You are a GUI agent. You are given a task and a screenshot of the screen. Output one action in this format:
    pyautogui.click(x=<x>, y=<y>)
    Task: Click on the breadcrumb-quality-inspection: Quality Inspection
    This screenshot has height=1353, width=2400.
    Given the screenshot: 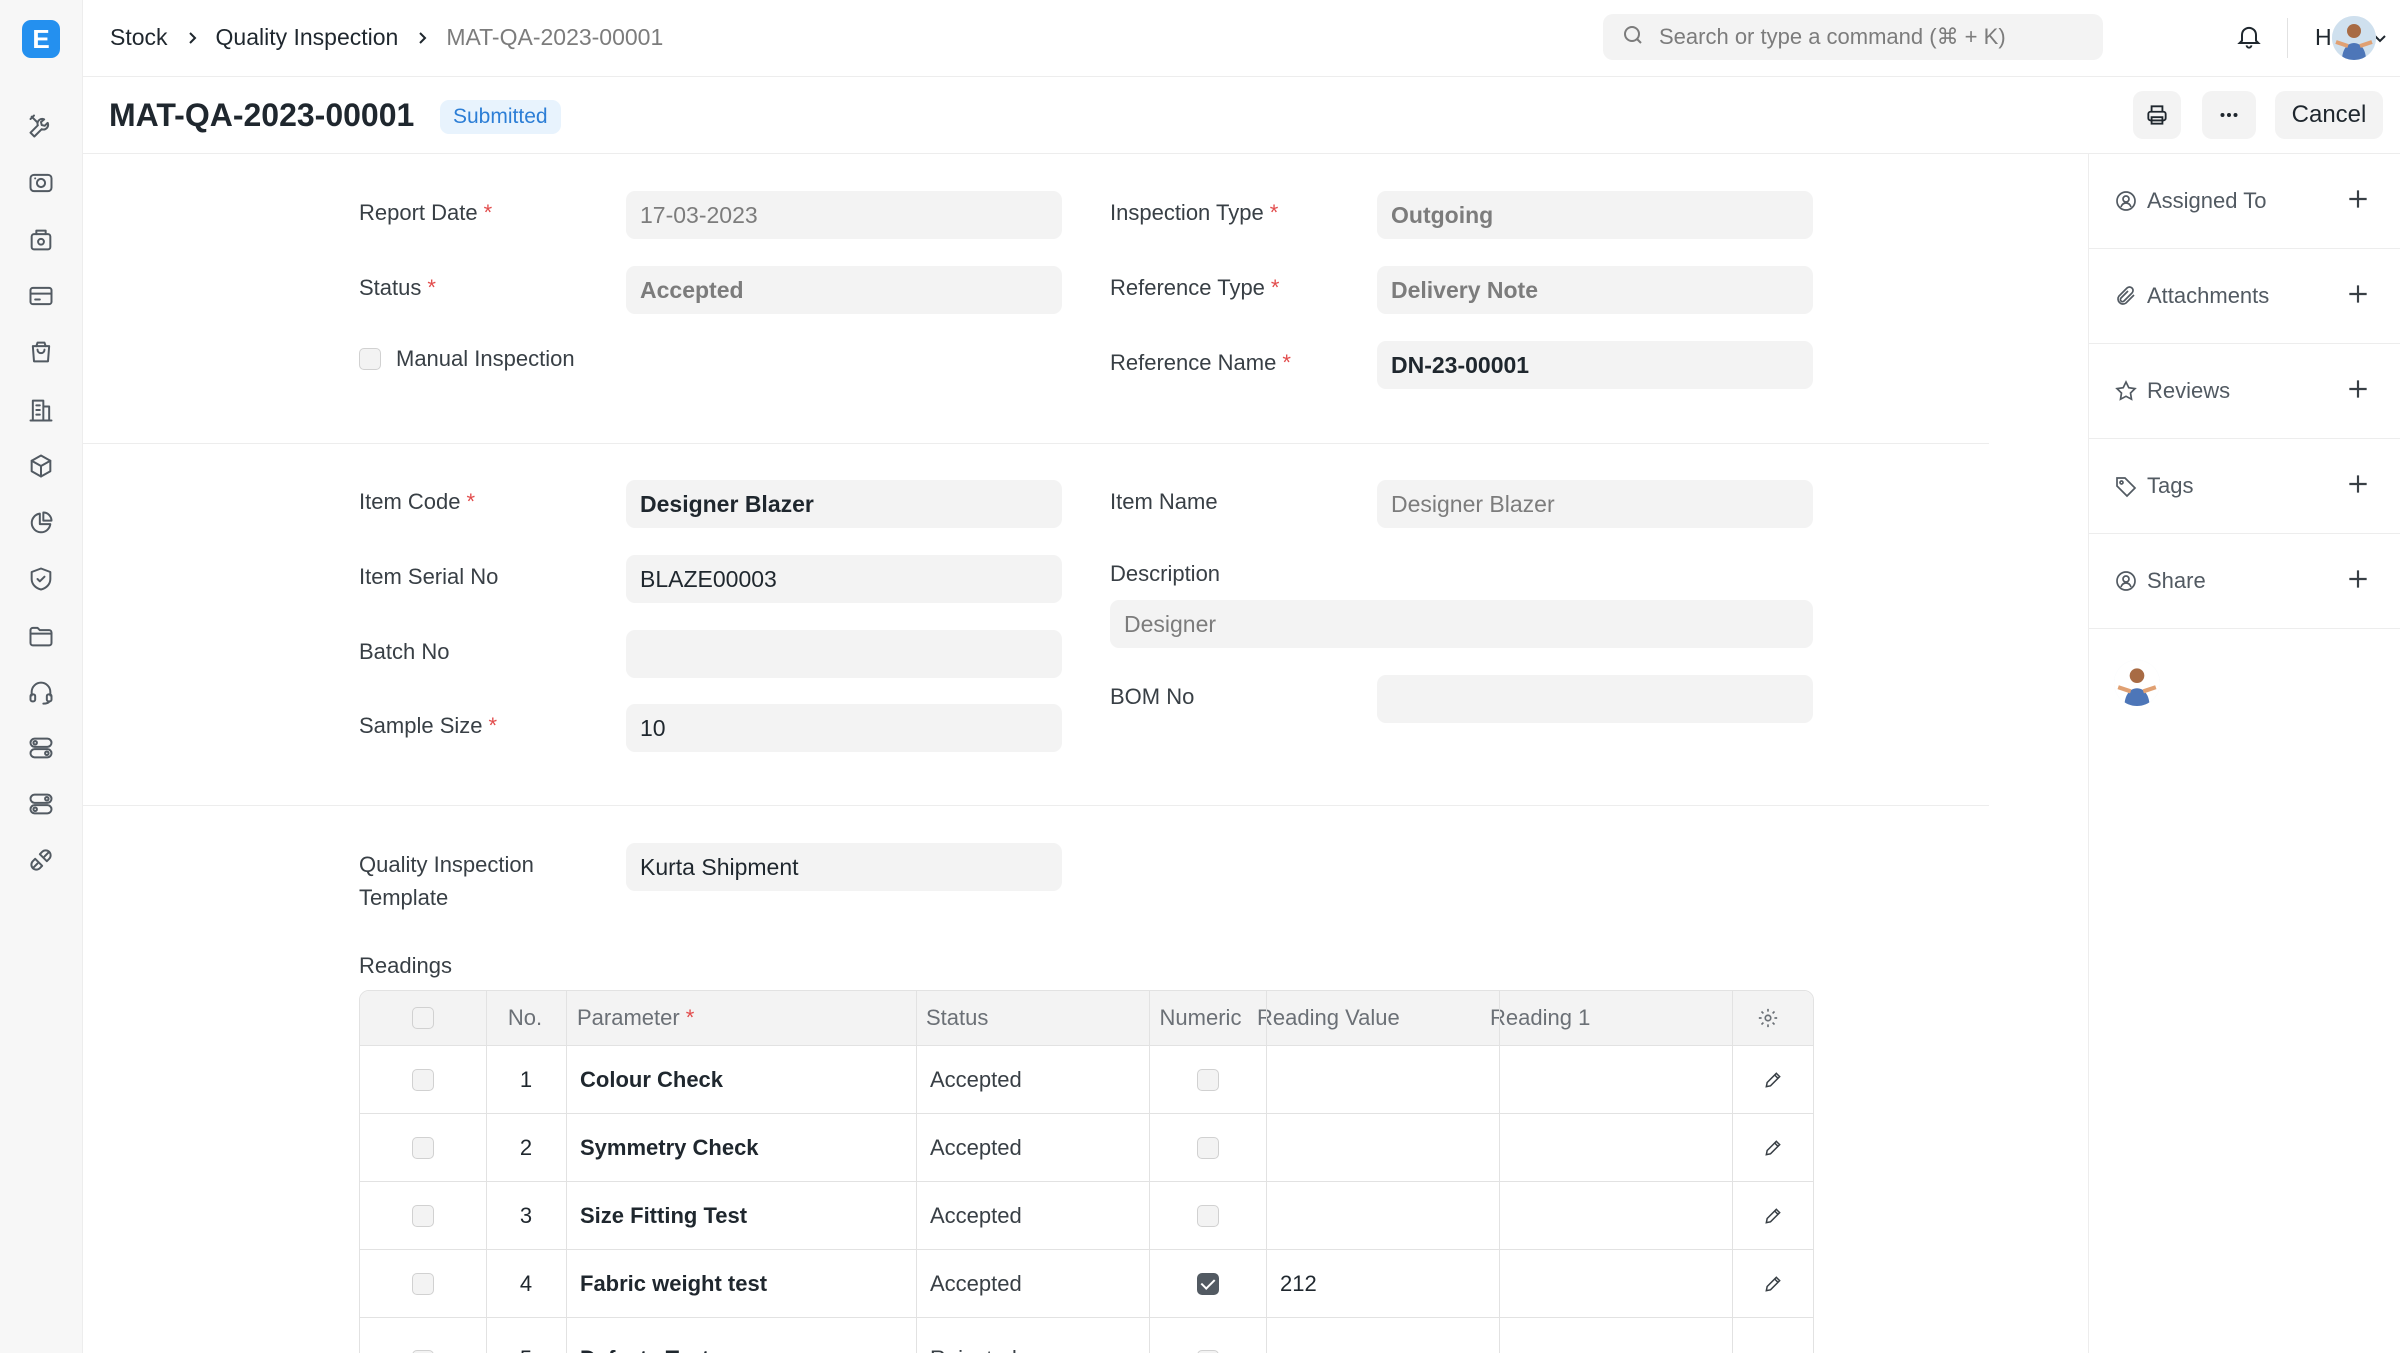 What is the action you would take?
    pyautogui.click(x=307, y=37)
    